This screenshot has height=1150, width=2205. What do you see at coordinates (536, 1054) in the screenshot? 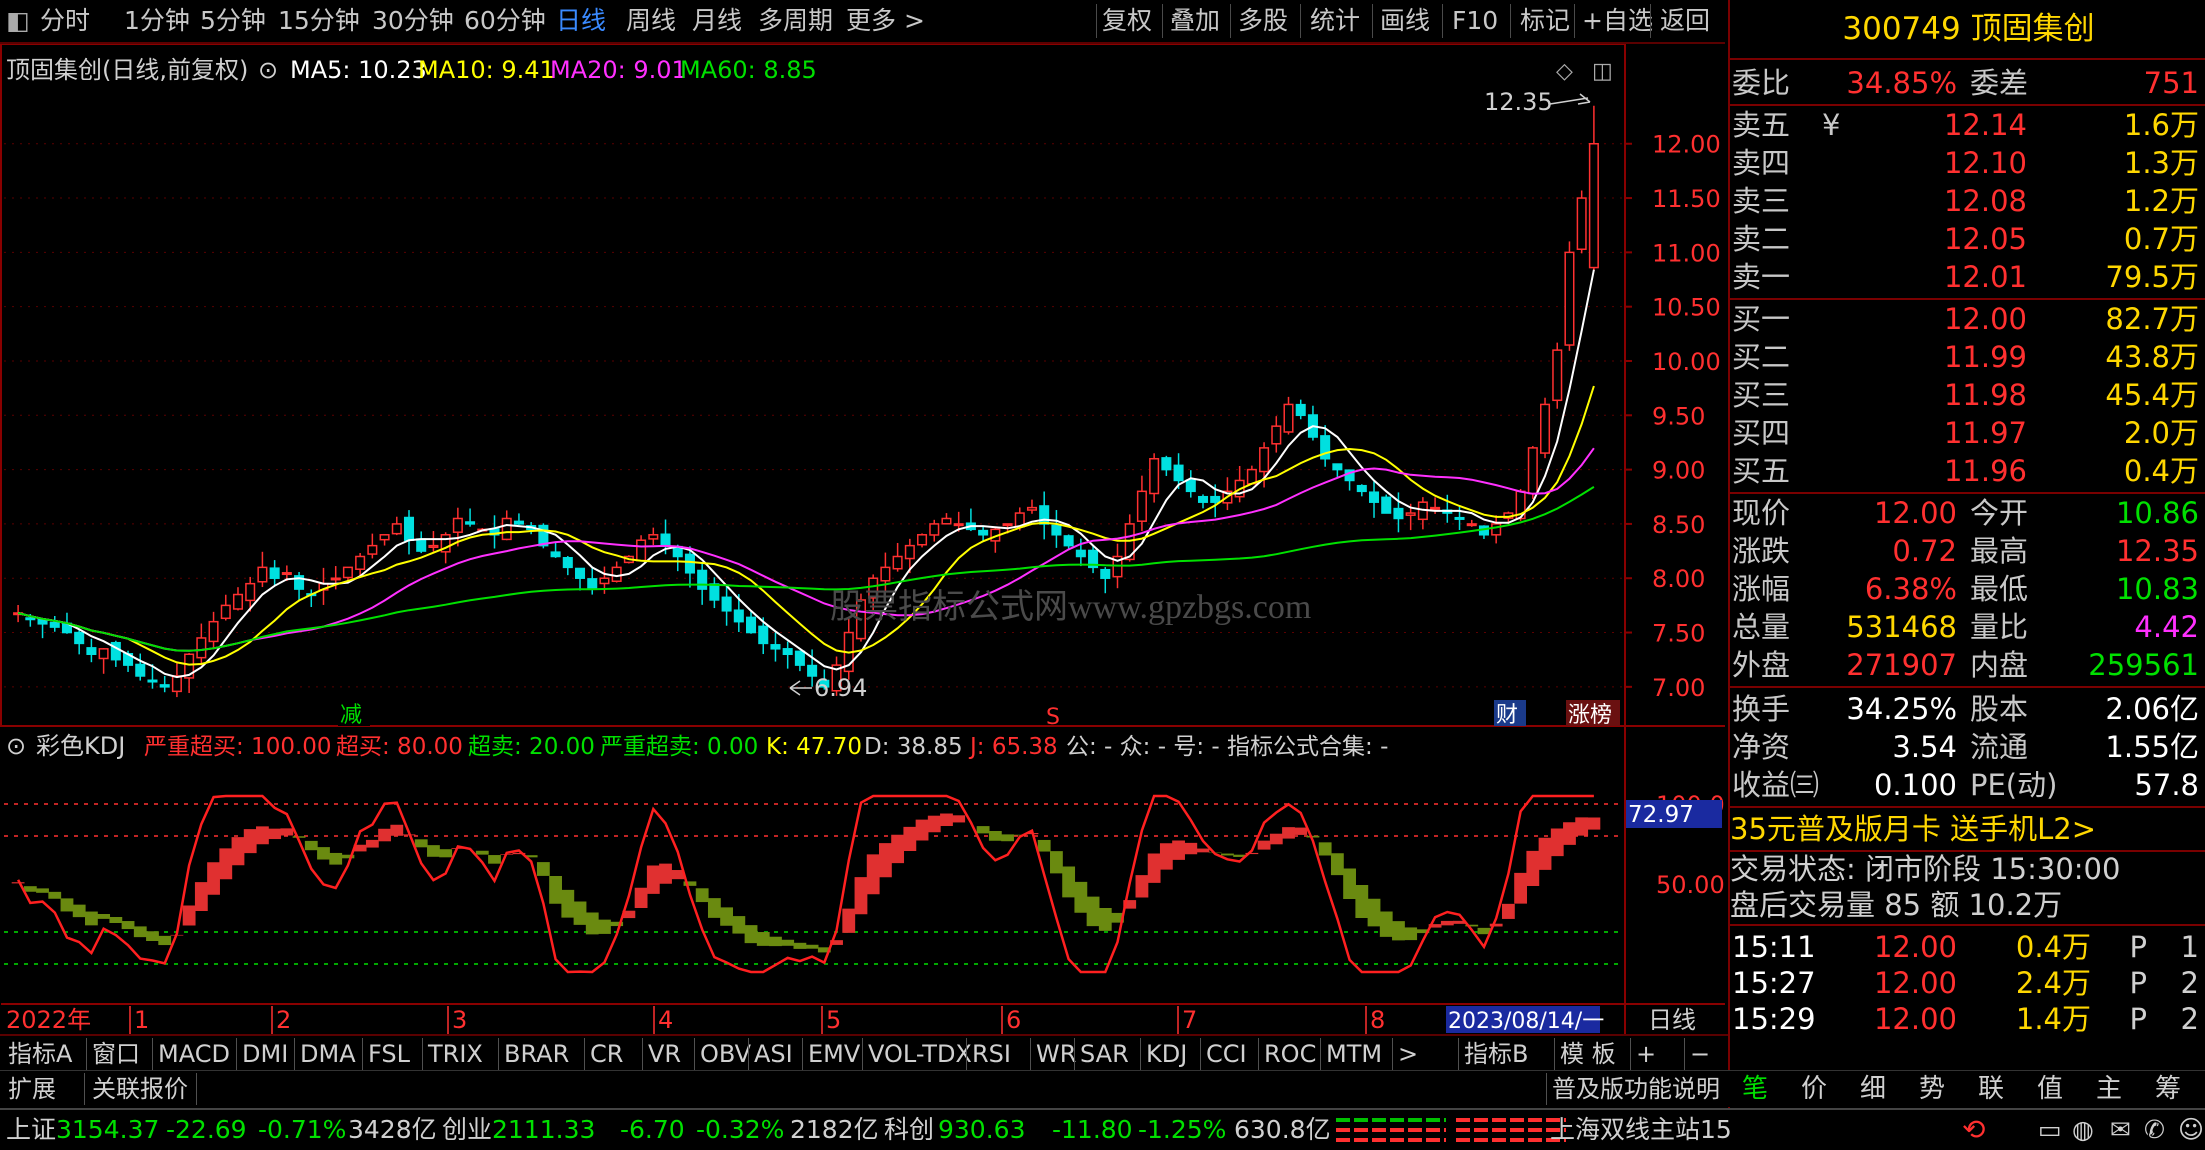
I see `indicator-tab-7: BRAR` at bounding box center [536, 1054].